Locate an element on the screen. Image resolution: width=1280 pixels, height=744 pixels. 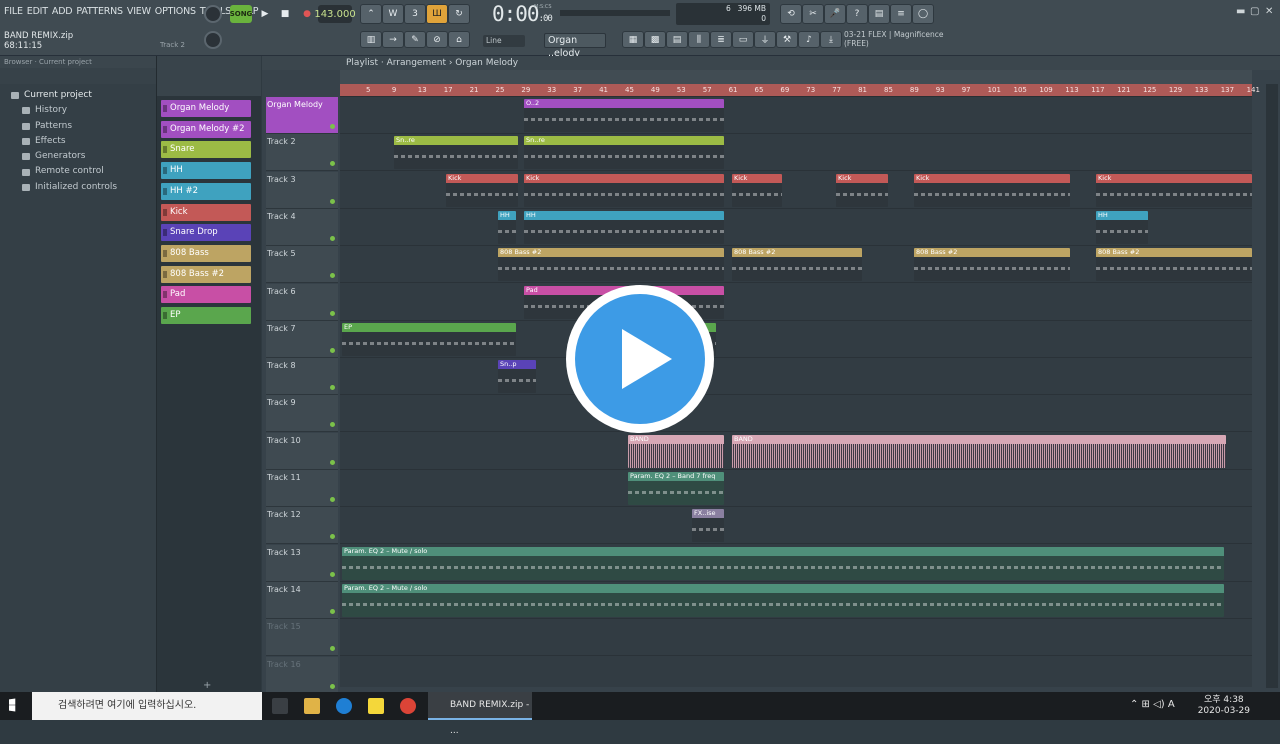
tree-item-current-project: Current project is located at coordinates (83, 95).